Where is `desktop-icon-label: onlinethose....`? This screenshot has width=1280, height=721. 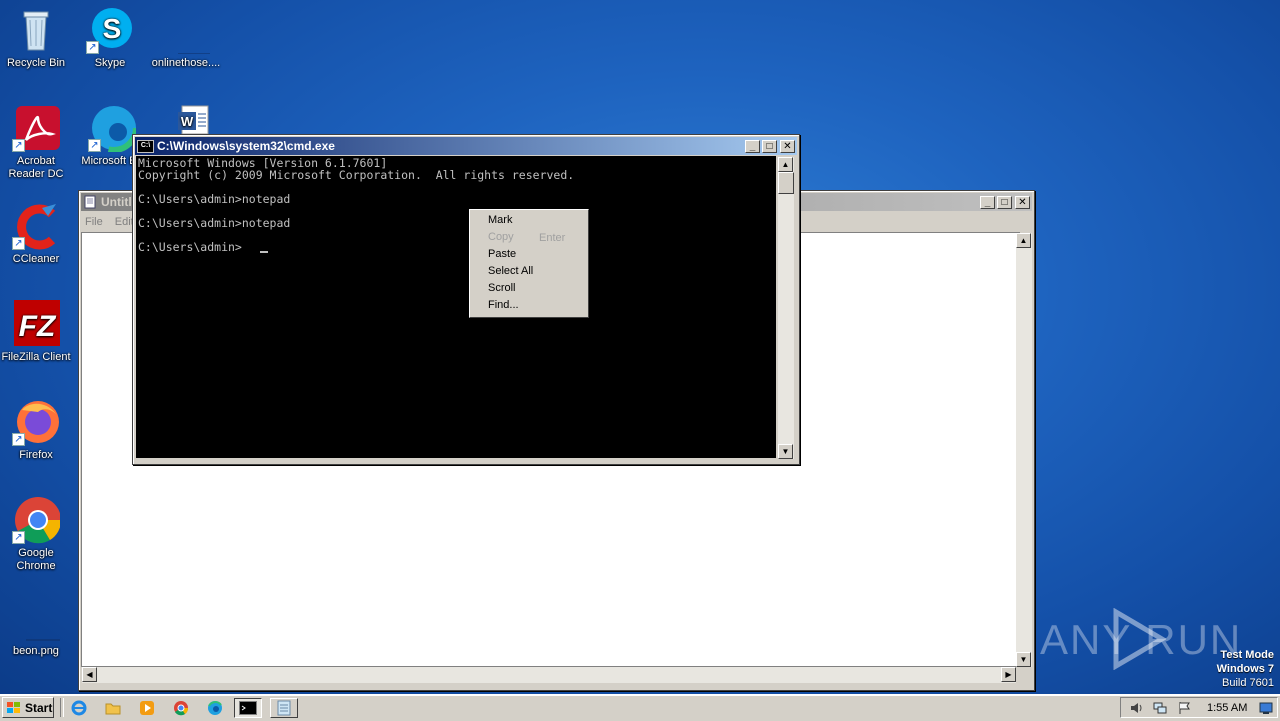
desktop-icon-label: onlinethose.... is located at coordinates (186, 63).